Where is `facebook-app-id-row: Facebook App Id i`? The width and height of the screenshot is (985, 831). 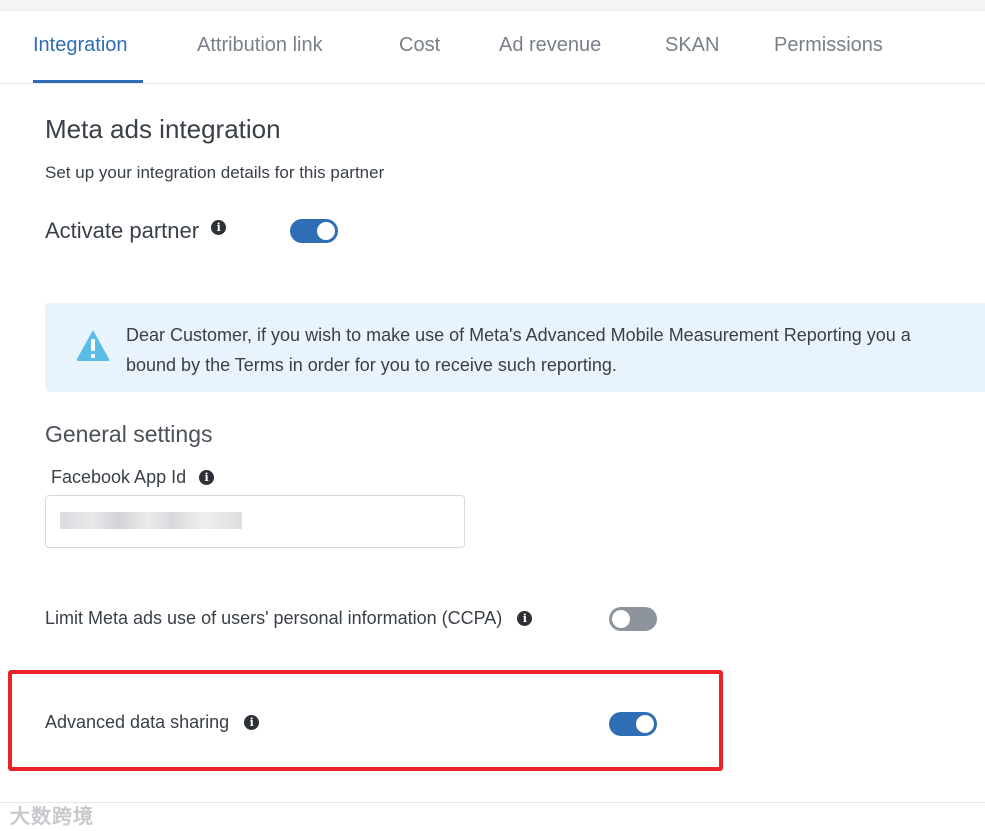 facebook-app-id-row: Facebook App Id i is located at coordinates (133, 477).